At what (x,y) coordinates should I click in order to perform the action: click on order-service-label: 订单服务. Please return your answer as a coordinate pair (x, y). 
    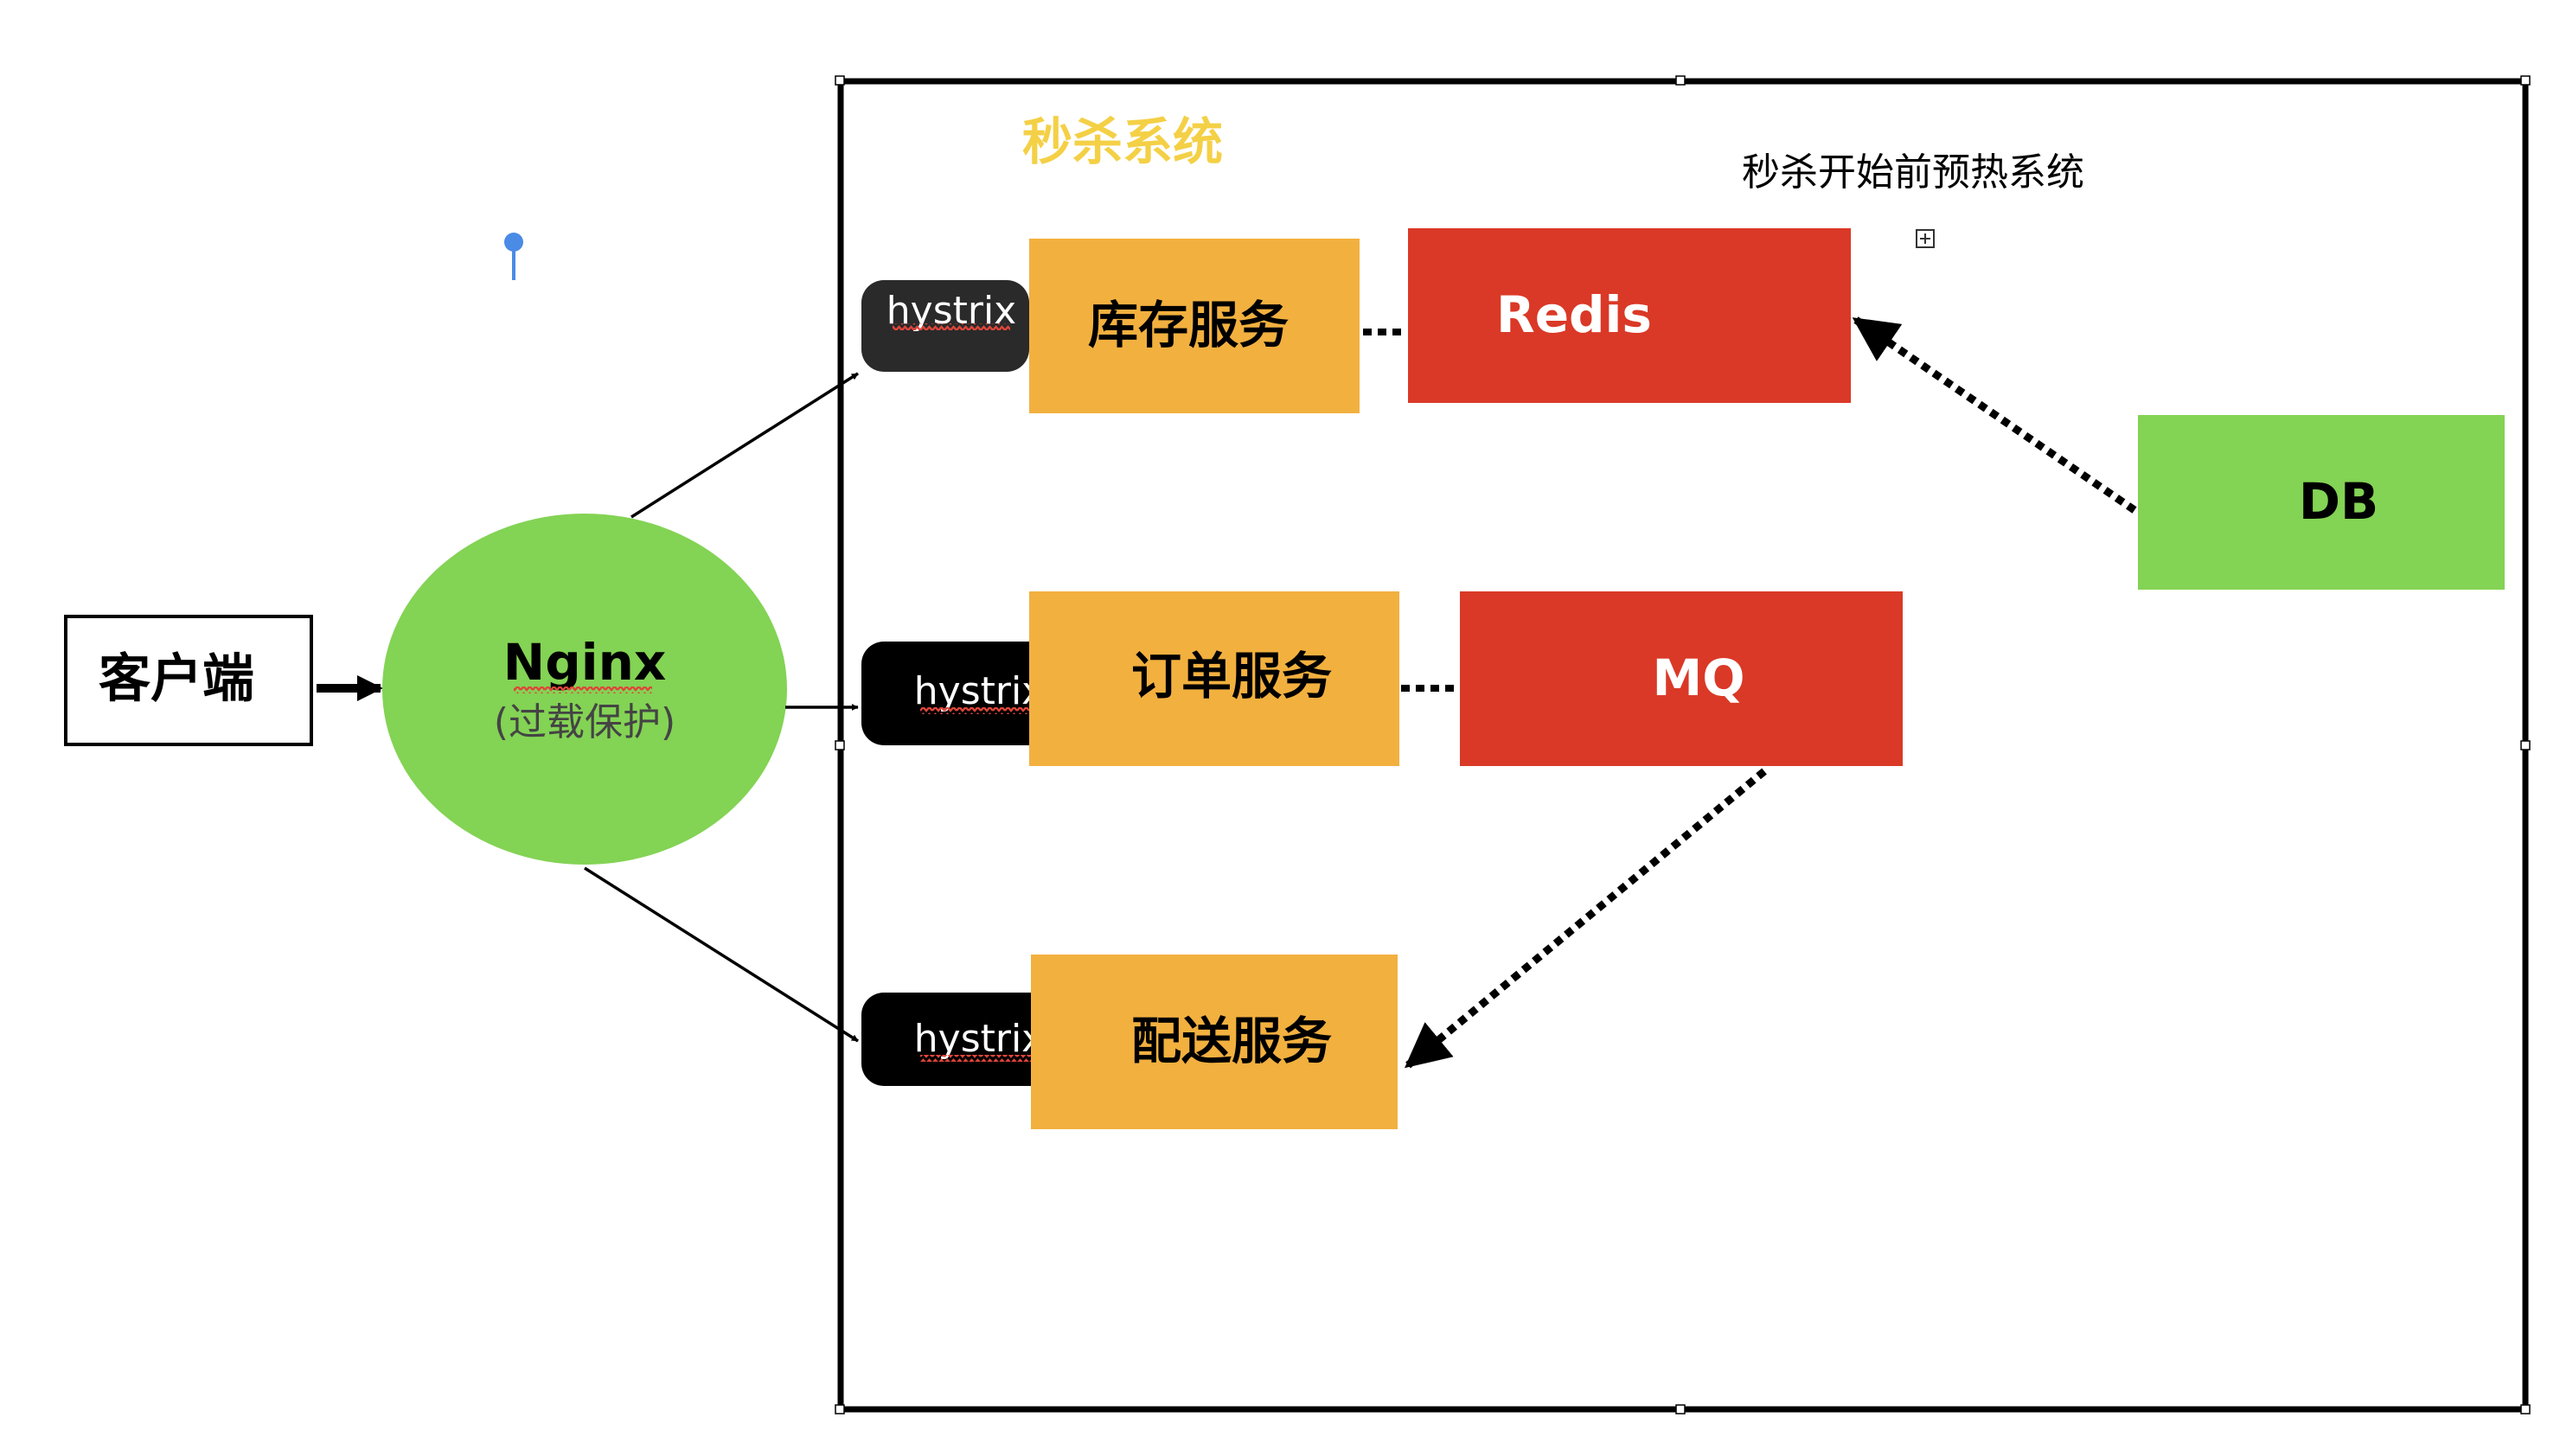
    Looking at the image, I should click on (1231, 676).